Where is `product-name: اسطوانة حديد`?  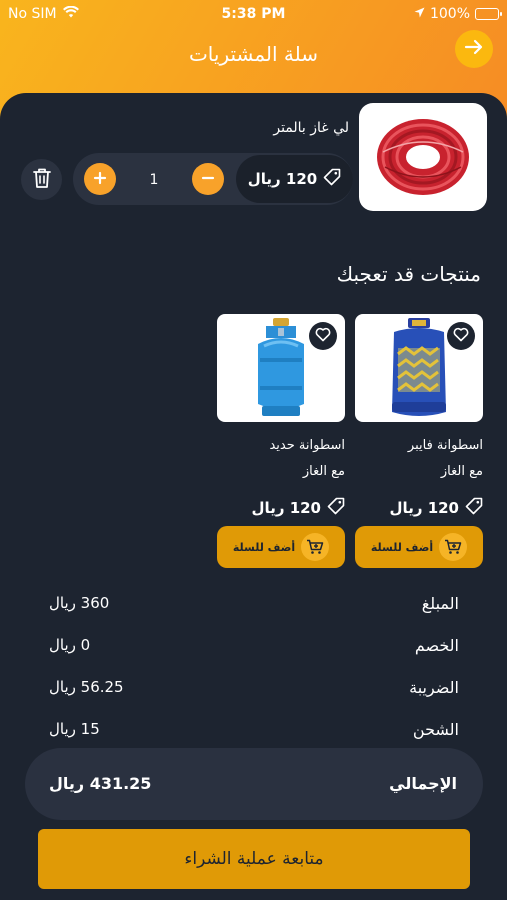 product-name: اسطوانة حديد is located at coordinates (307, 445).